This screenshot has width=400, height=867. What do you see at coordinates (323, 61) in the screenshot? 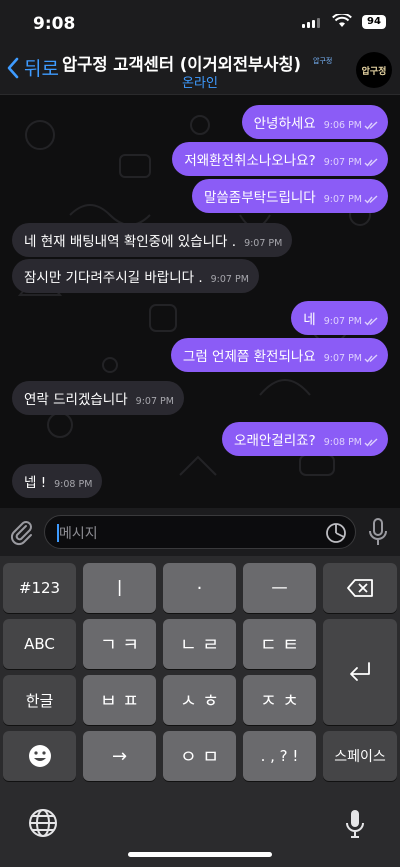
I see `title-tag: 압구정` at bounding box center [323, 61].